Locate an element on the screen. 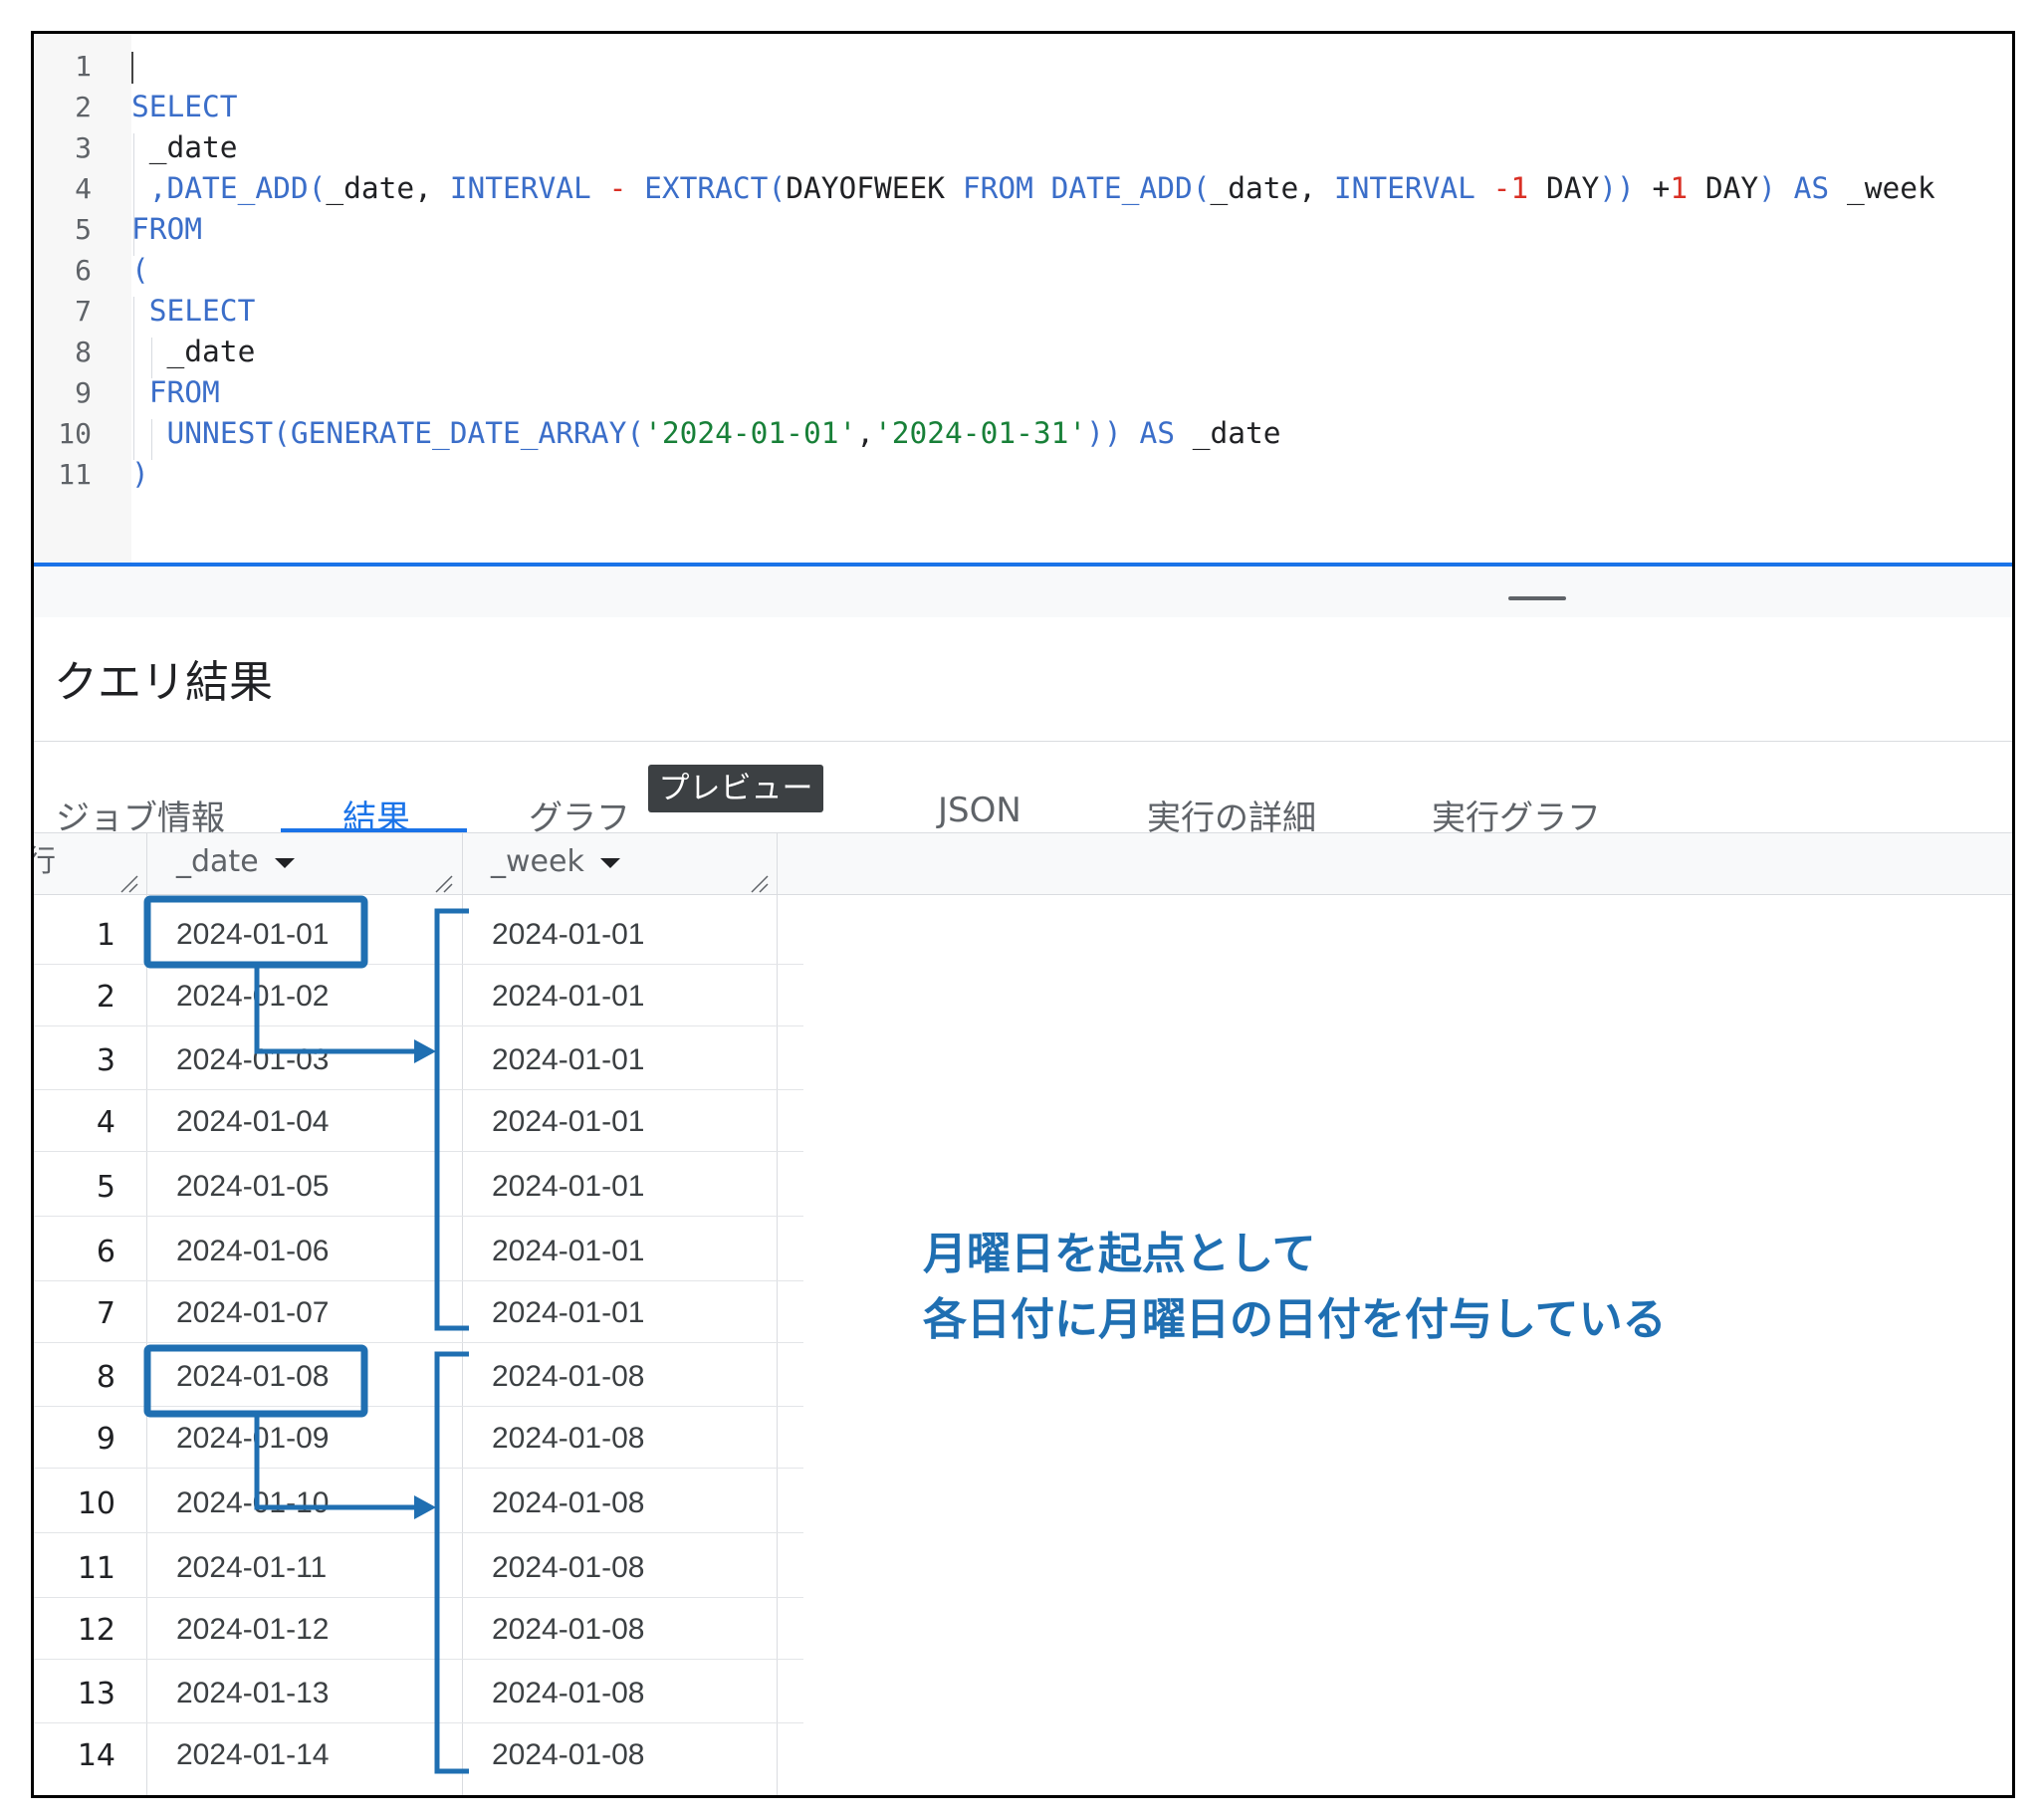 The width and height of the screenshot is (2039, 1820). annotation-note: 月曜日を起点として 各日付に月曜日の日付を付与している is located at coordinates (1295, 1287).